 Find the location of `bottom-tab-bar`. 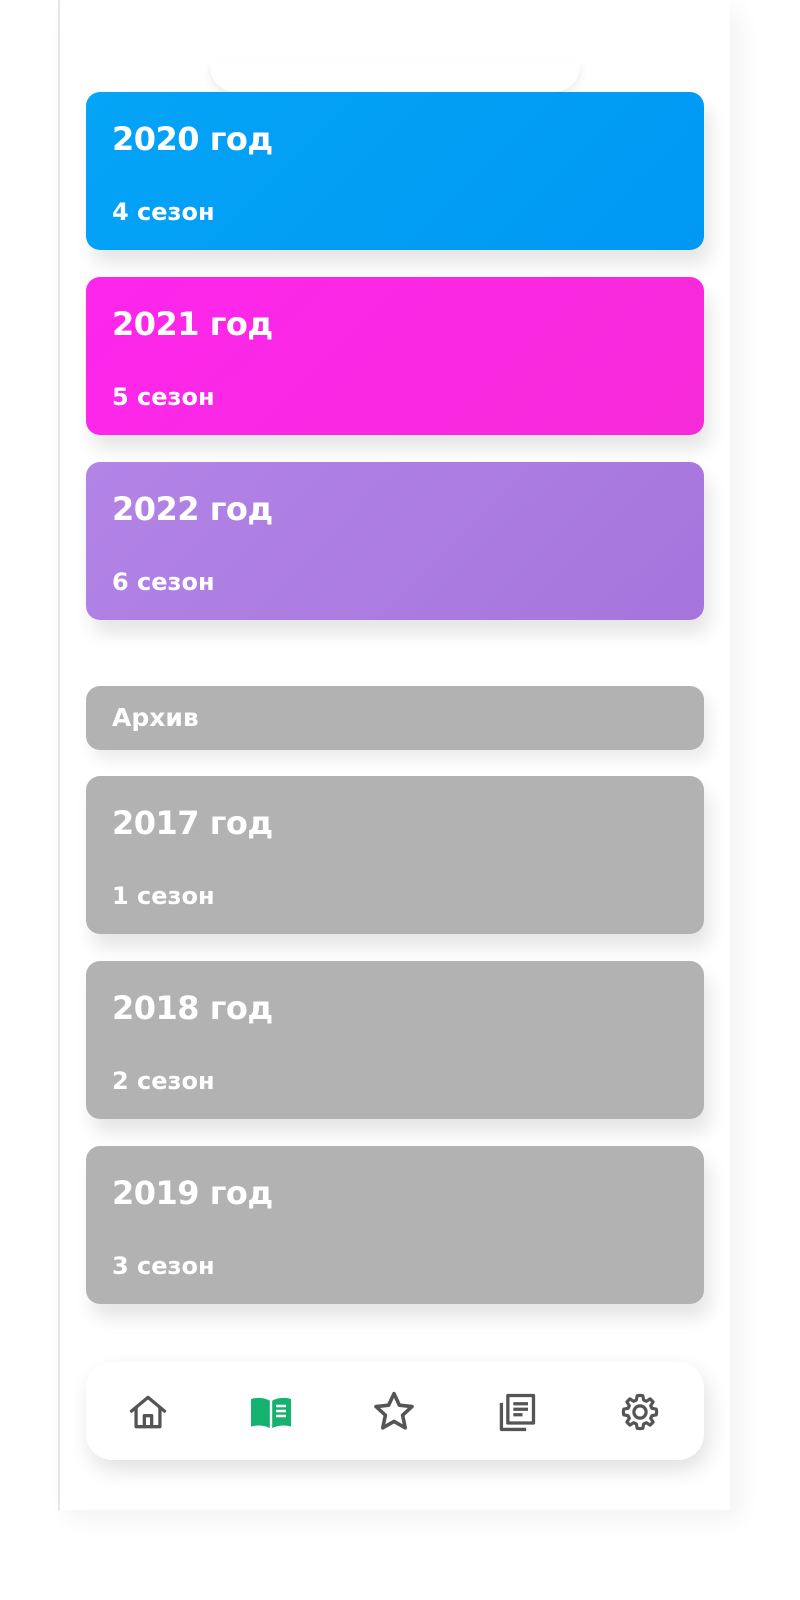

bottom-tab-bar is located at coordinates (395, 1411).